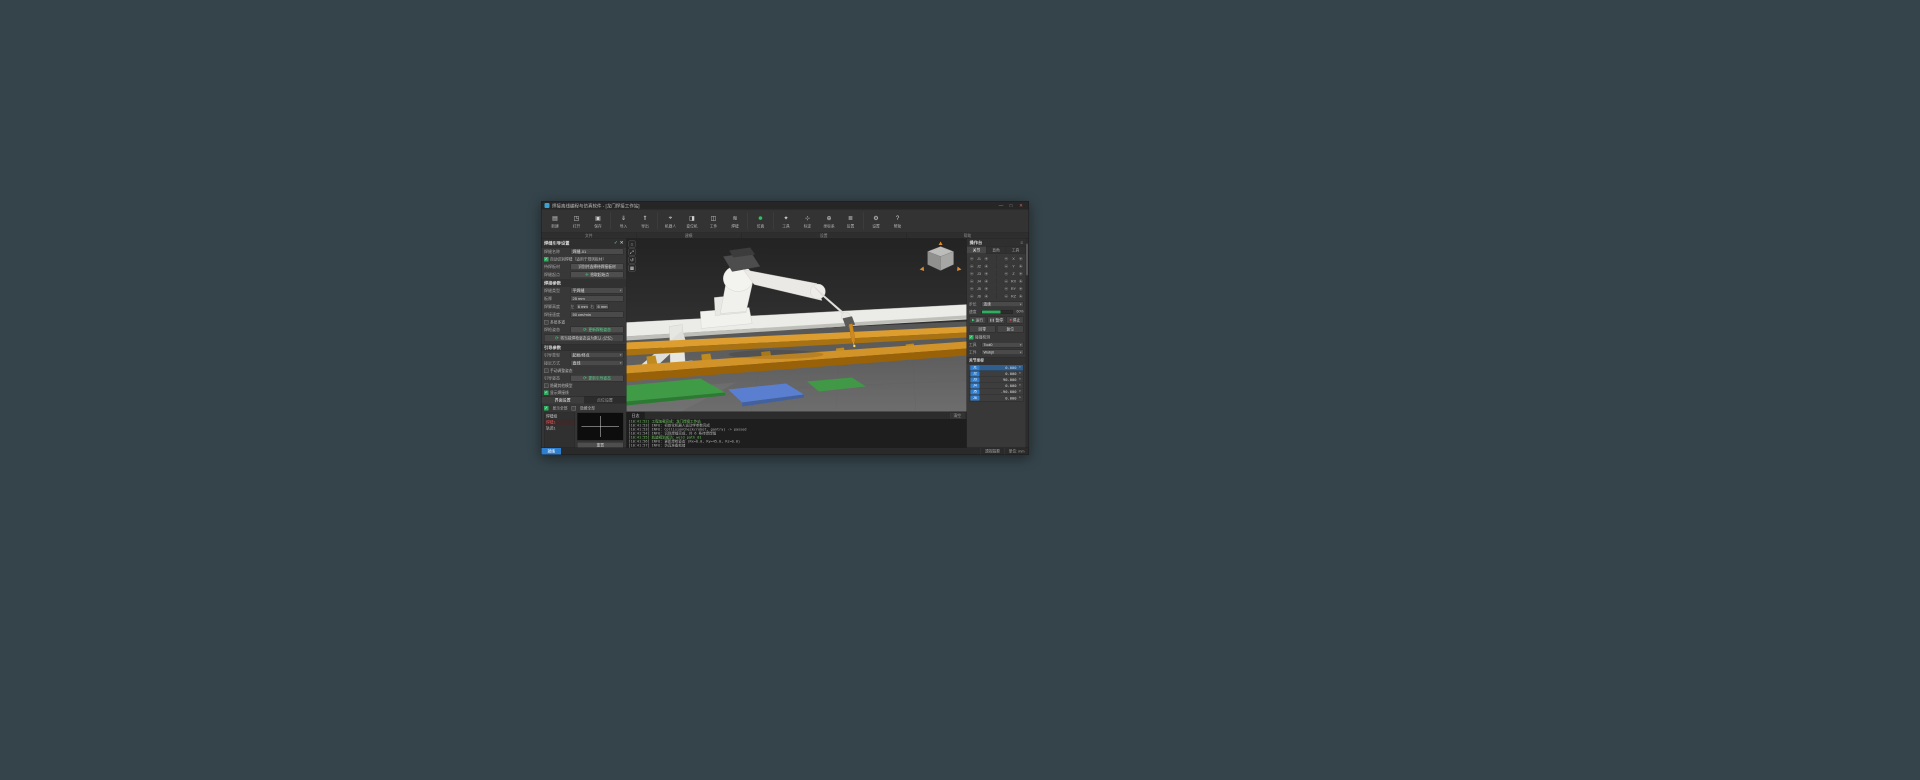  What do you see at coordinates (597, 298) in the screenshot?
I see `plate-thickness-input: 25 mm` at bounding box center [597, 298].